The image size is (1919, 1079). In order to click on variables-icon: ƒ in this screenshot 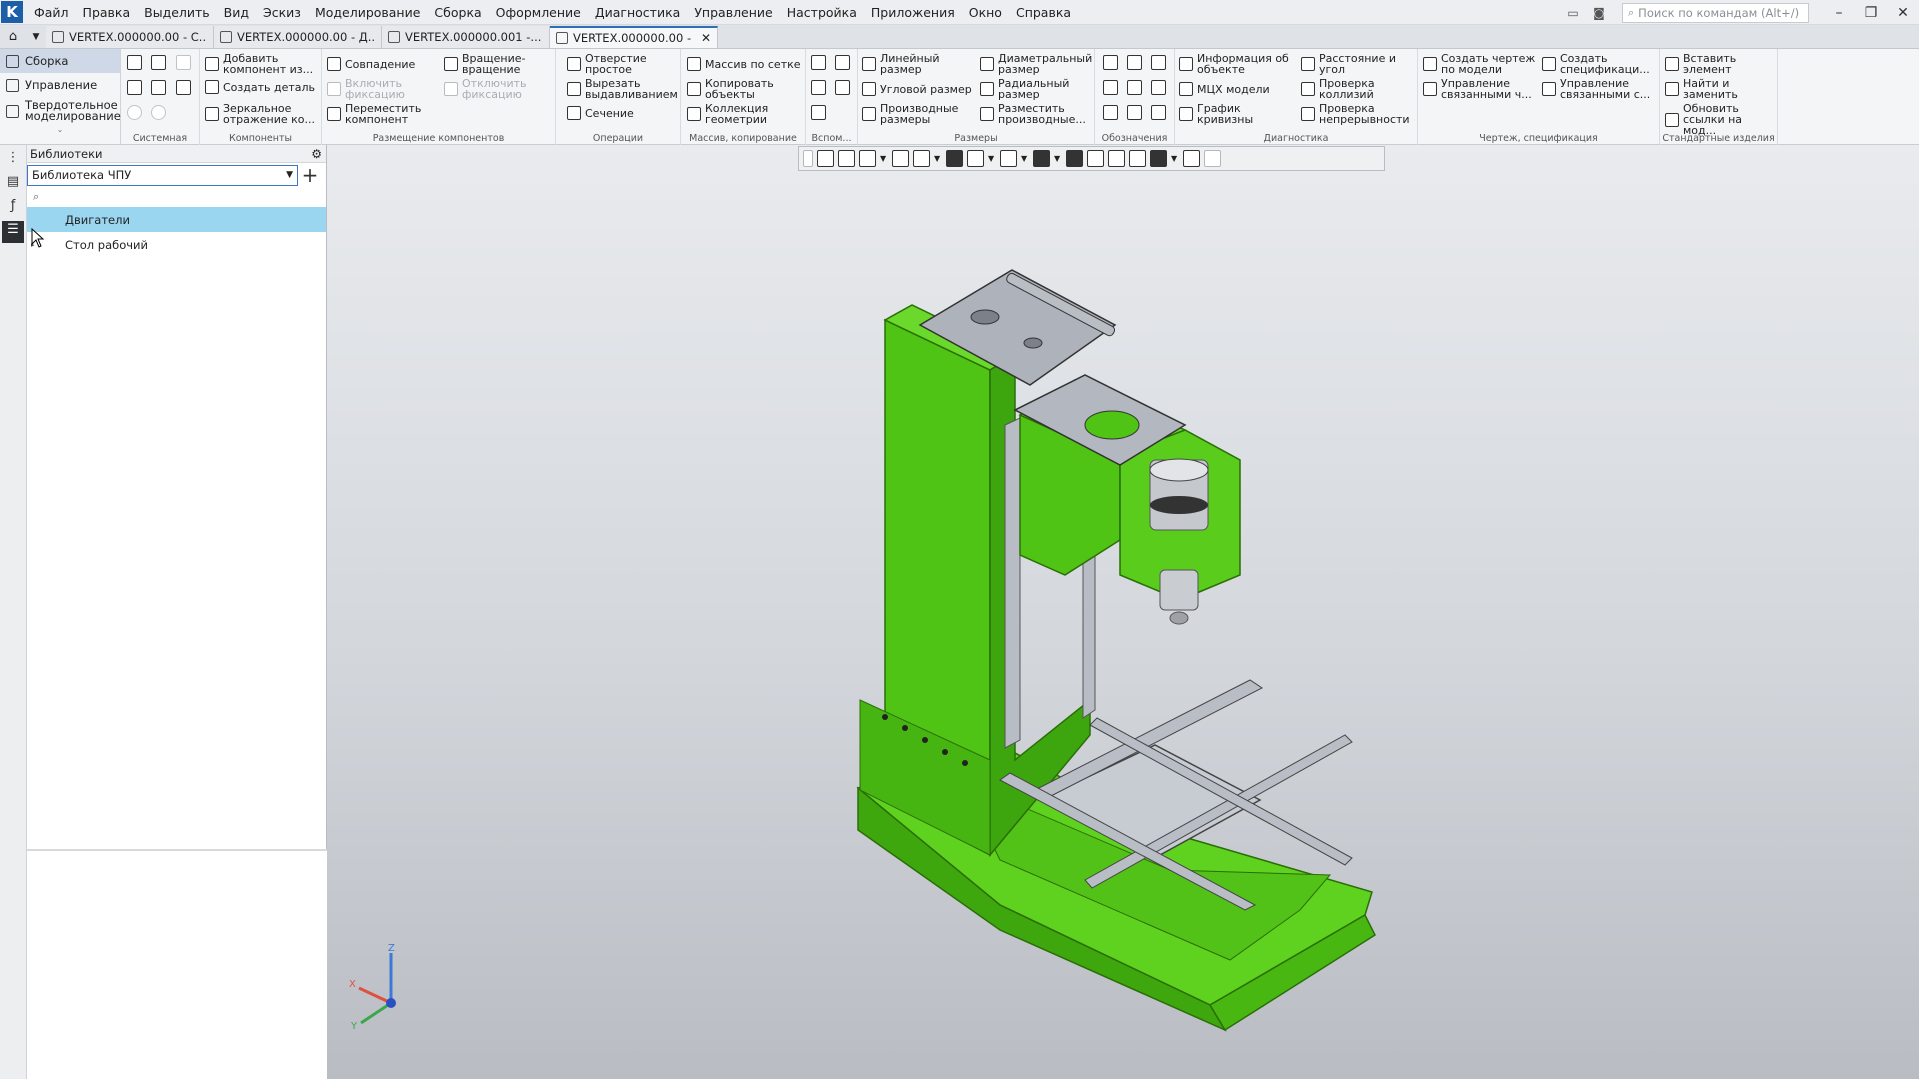, I will do `click(13, 206)`.